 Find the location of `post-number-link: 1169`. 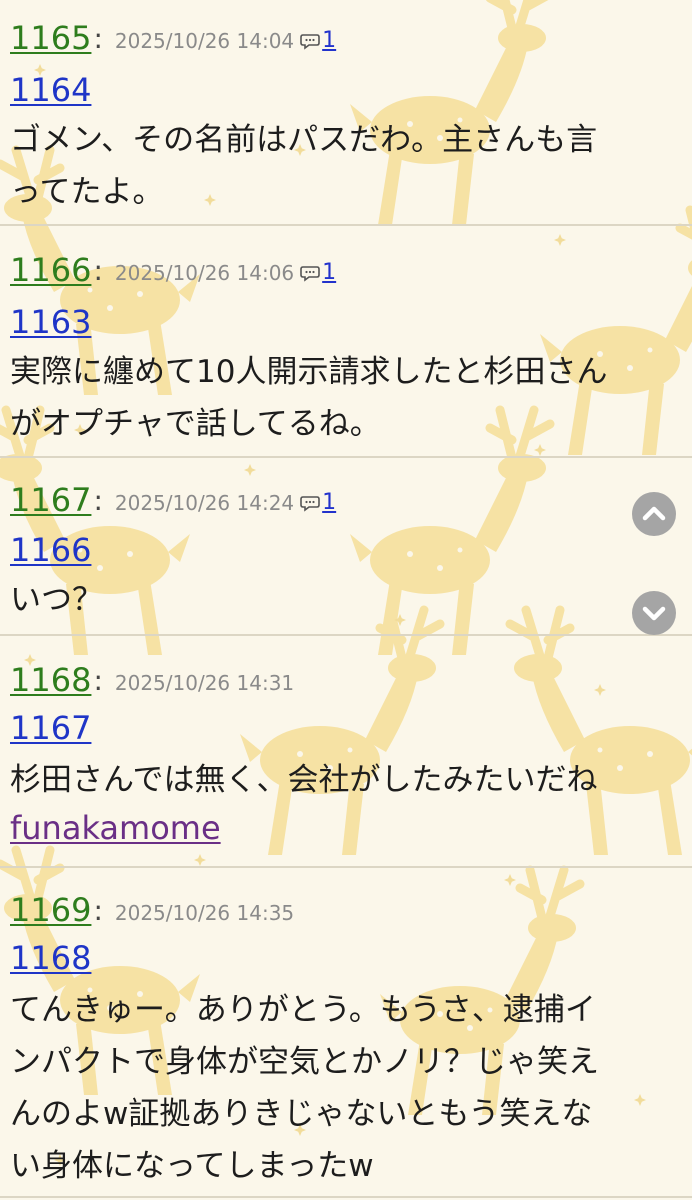

post-number-link: 1169 is located at coordinates (50, 910).